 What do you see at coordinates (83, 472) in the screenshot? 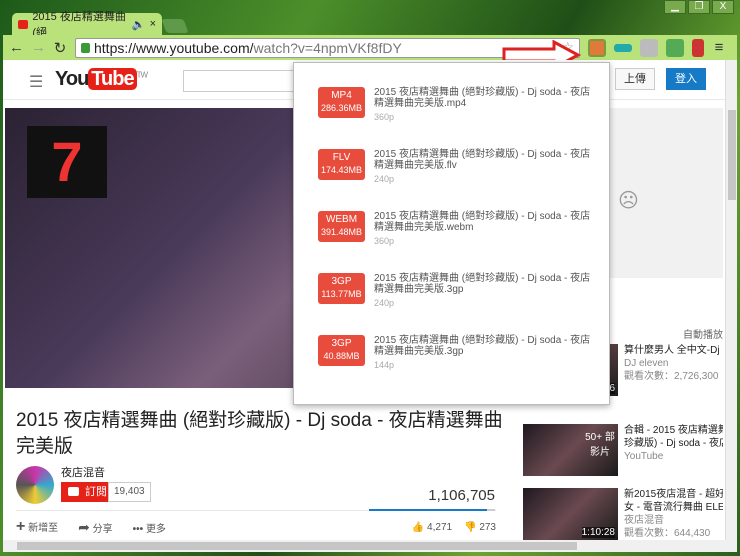
I see `channel-name: 夜店混音` at bounding box center [83, 472].